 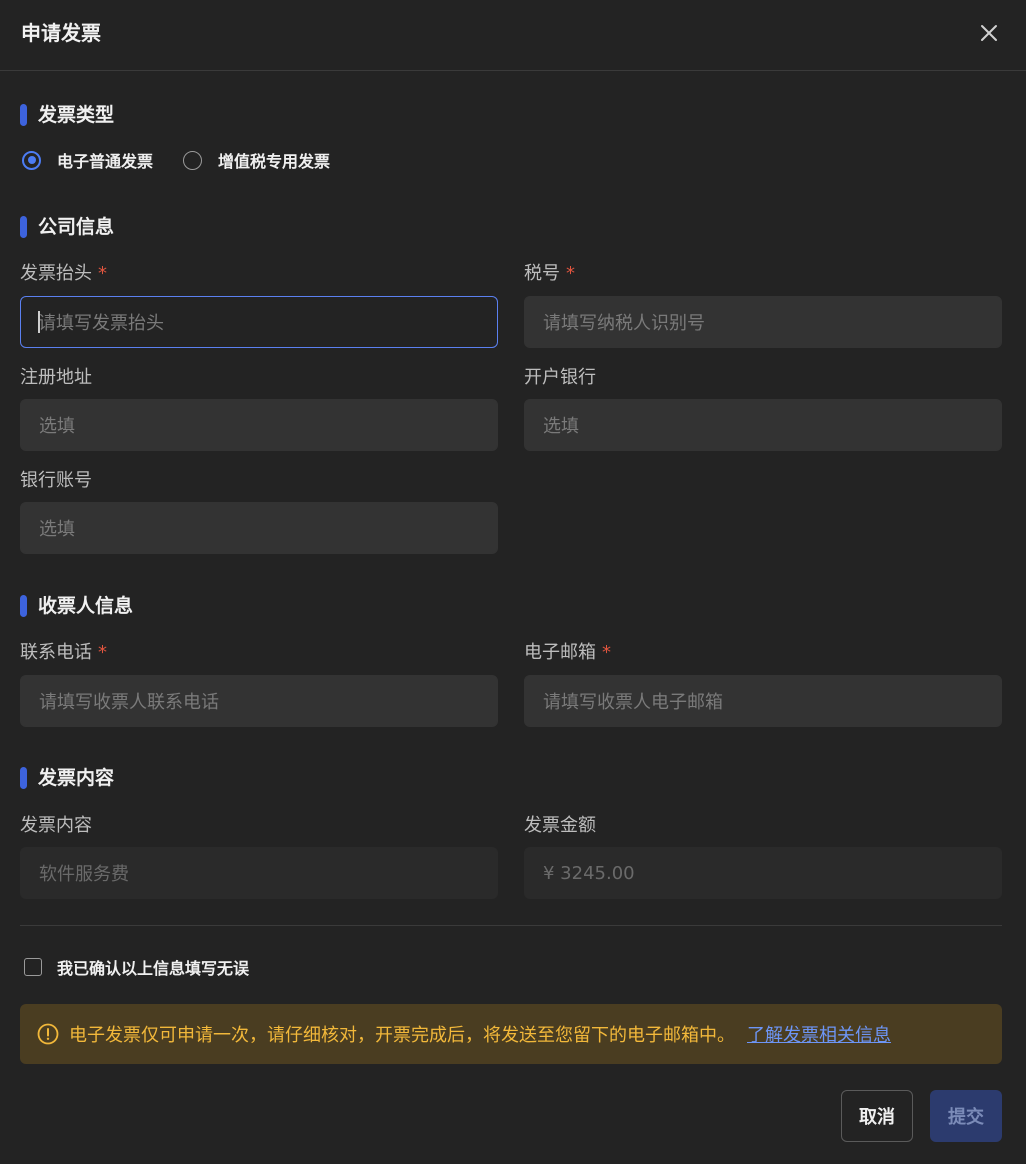 I want to click on section-title-label: 收票人信息, so click(x=86, y=606).